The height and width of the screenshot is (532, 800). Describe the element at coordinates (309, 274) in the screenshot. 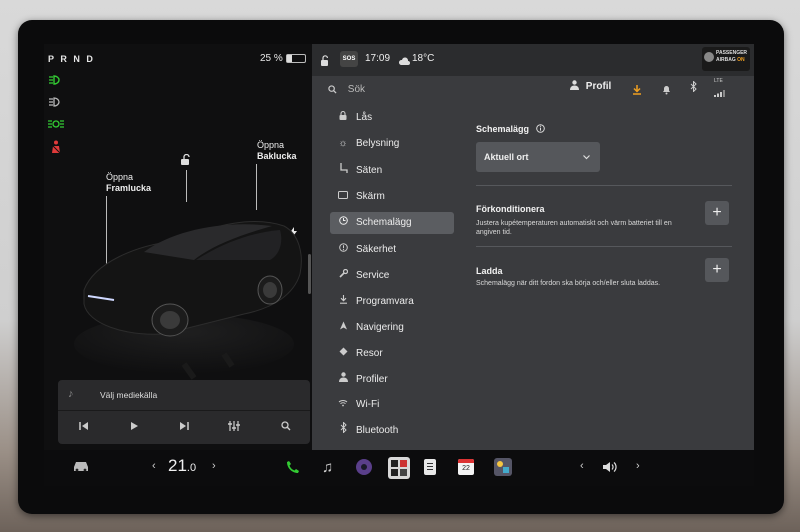

I see `panel-resize-handle` at that location.